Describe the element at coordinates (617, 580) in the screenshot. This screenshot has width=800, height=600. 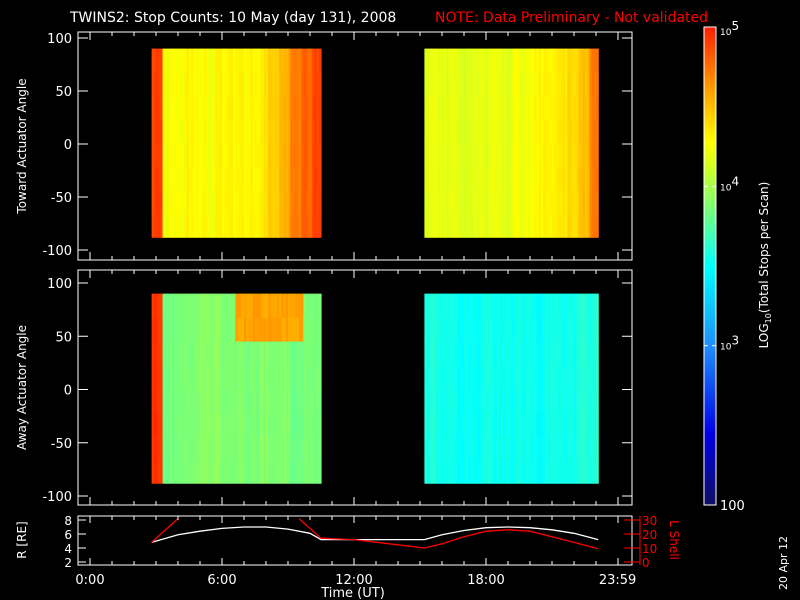
I see `x-tick-label: 23:59` at that location.